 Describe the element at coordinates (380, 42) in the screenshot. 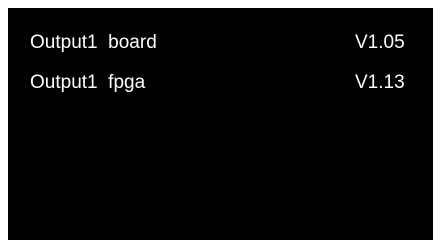

I see `module-version: V1.05` at that location.